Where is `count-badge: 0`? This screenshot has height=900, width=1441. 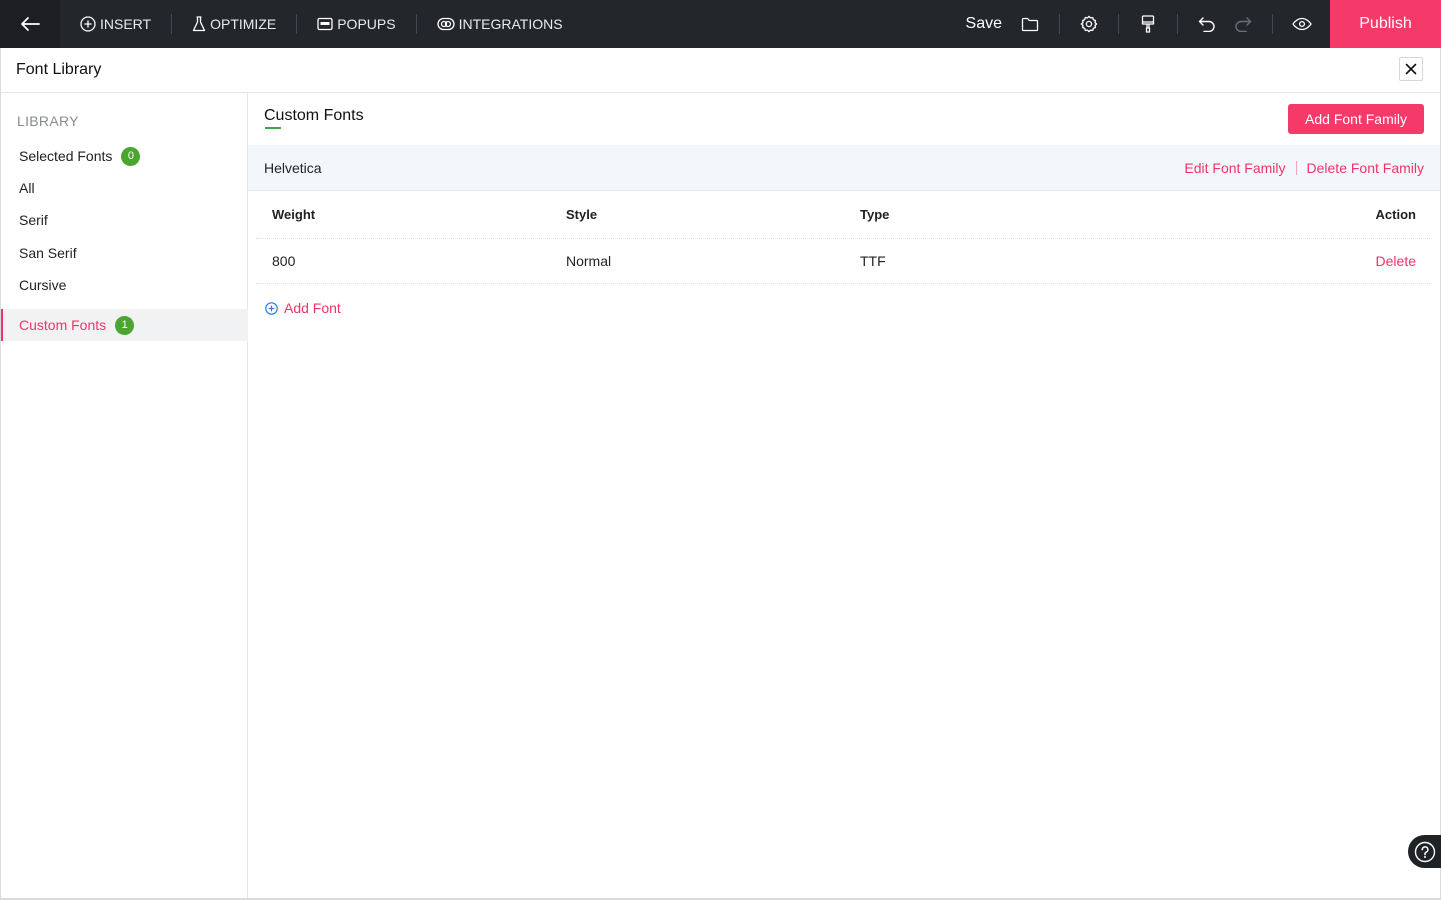 count-badge: 0 is located at coordinates (131, 156).